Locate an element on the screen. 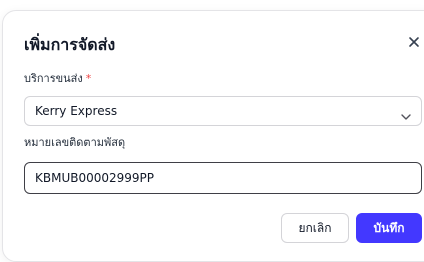  close-icon is located at coordinates (414, 42).